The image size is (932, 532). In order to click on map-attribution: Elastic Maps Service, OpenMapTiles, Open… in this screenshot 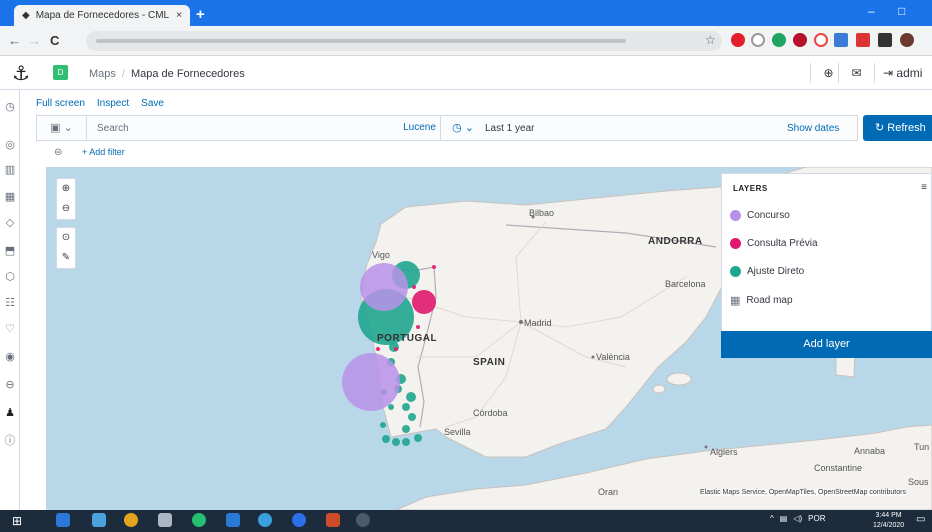, I will do `click(803, 492)`.